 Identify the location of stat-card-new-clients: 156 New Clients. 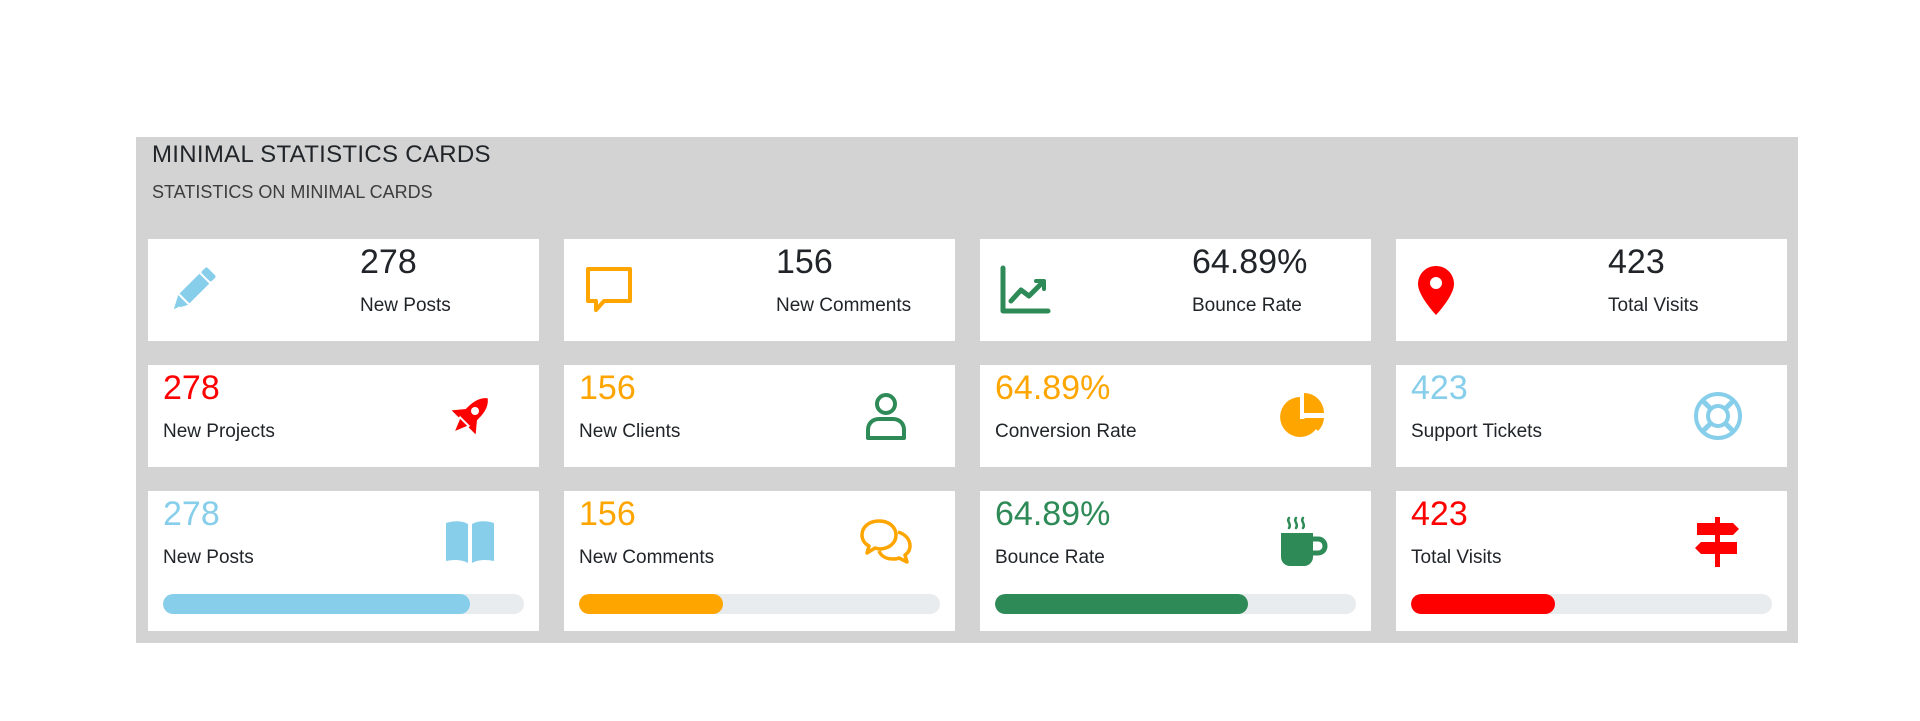
(759, 416).